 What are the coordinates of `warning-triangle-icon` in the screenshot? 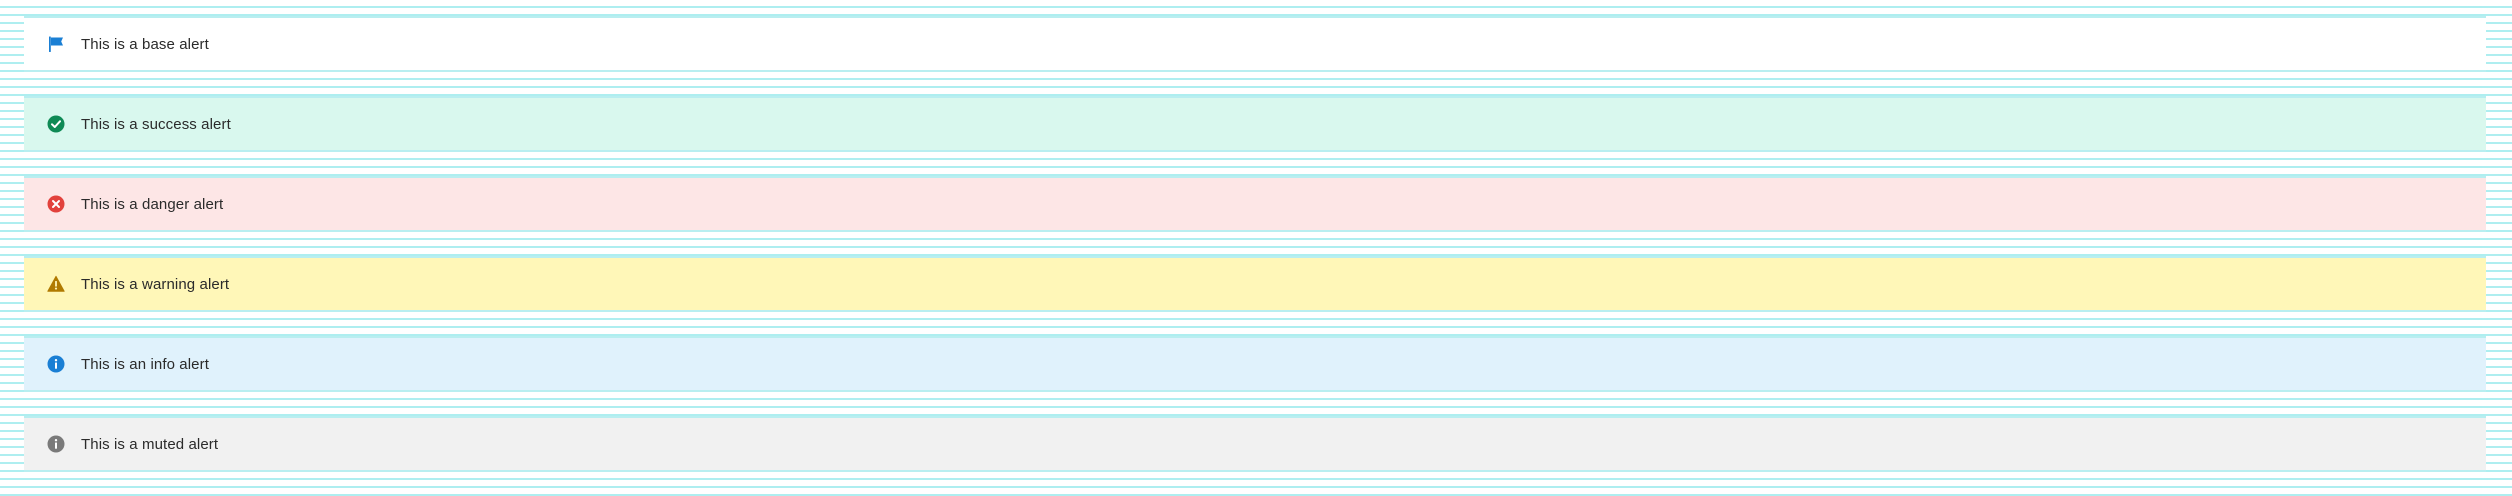 It's located at (56, 284).